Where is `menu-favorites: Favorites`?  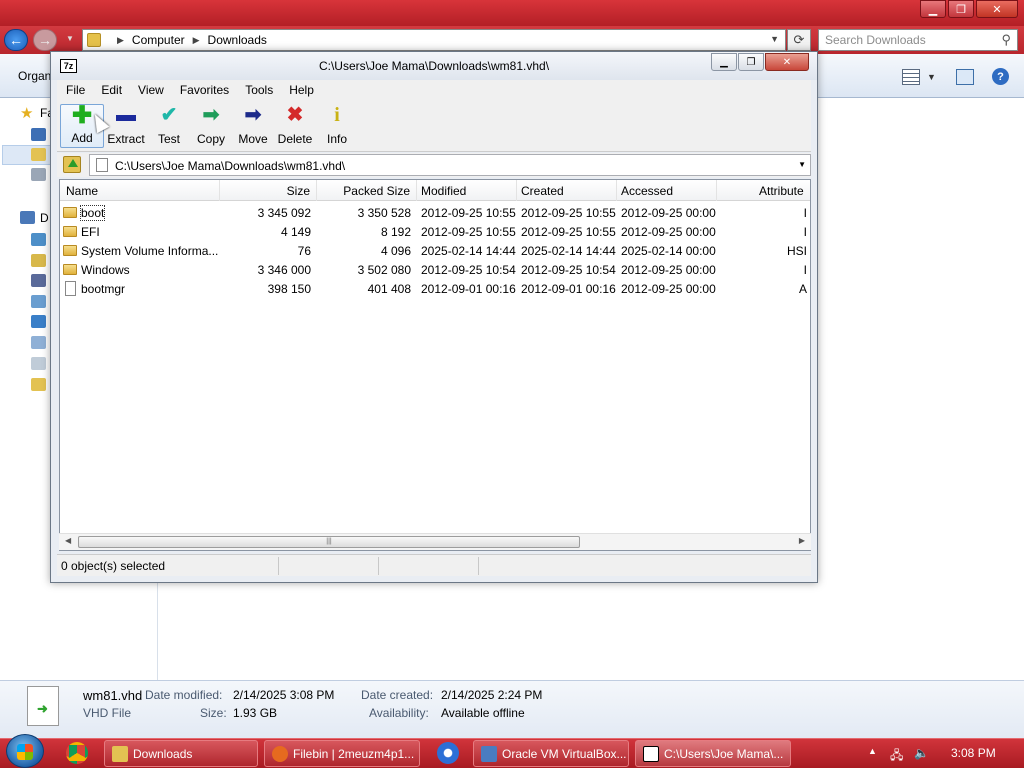 menu-favorites: Favorites is located at coordinates (203, 90).